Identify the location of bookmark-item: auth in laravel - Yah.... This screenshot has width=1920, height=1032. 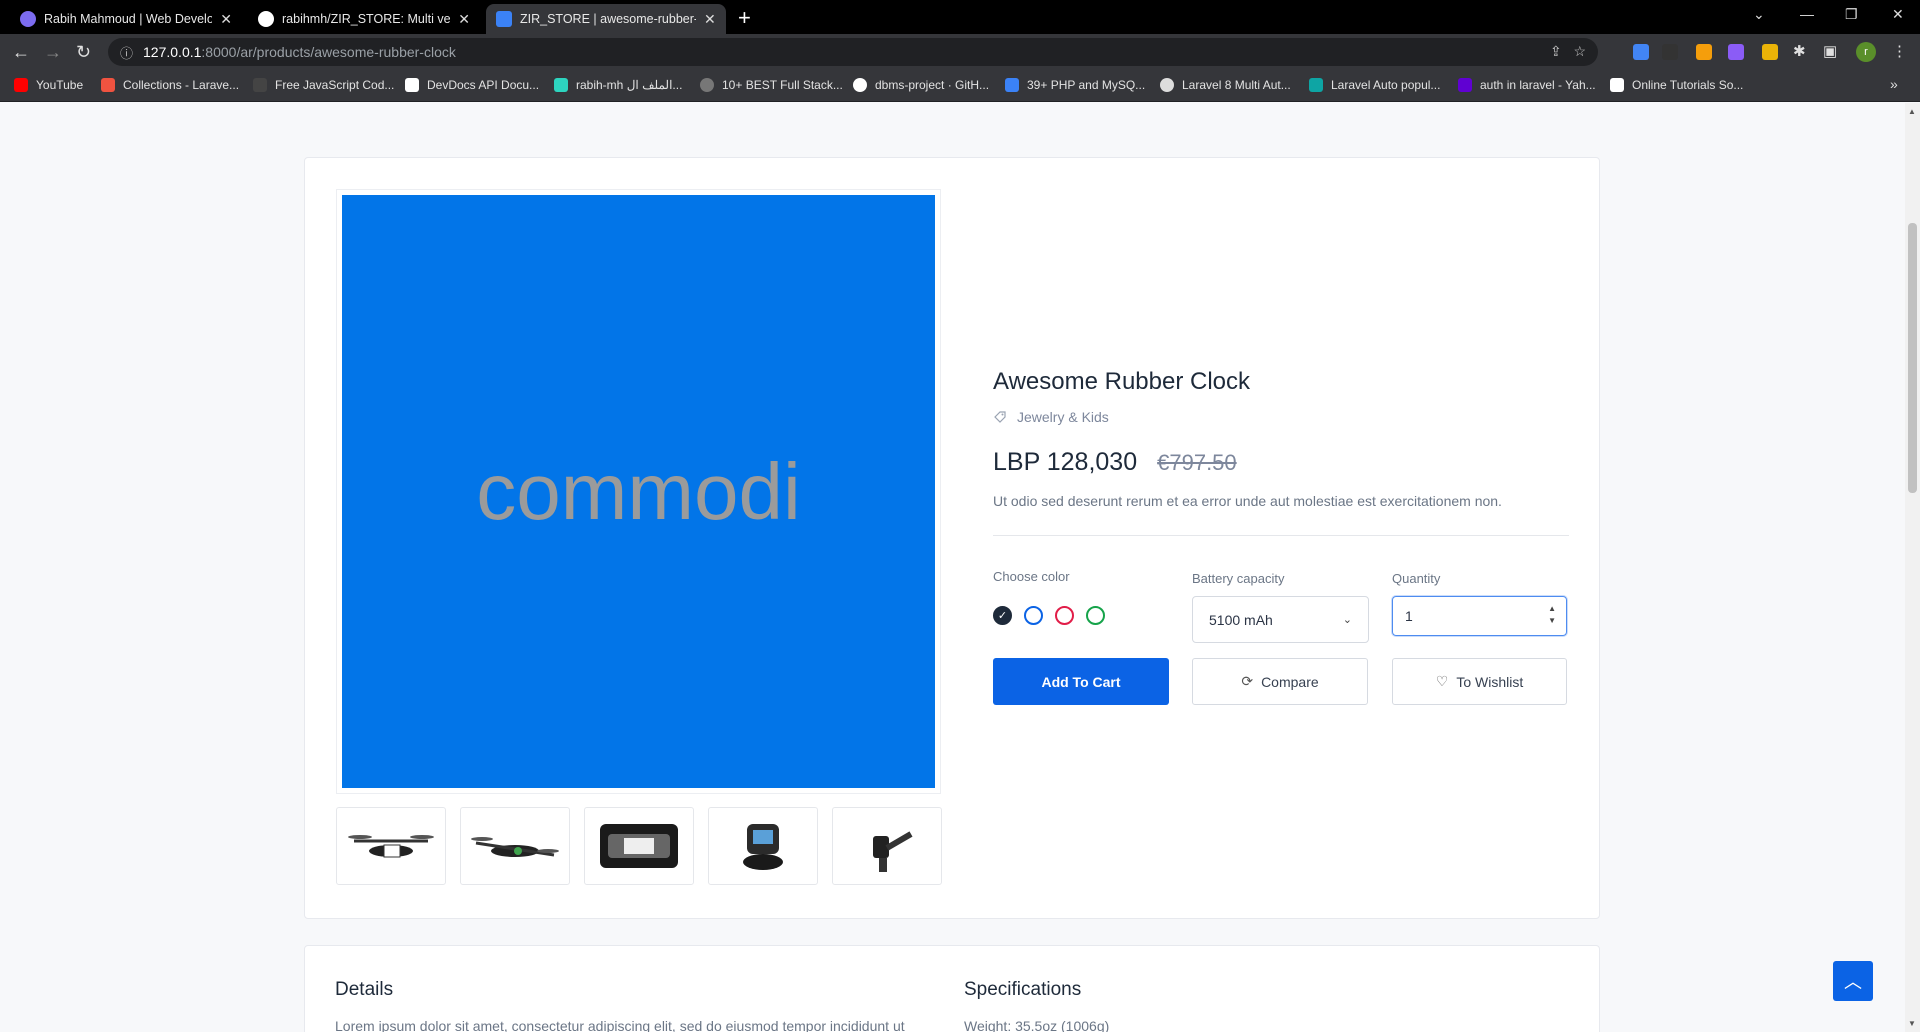
(1527, 85).